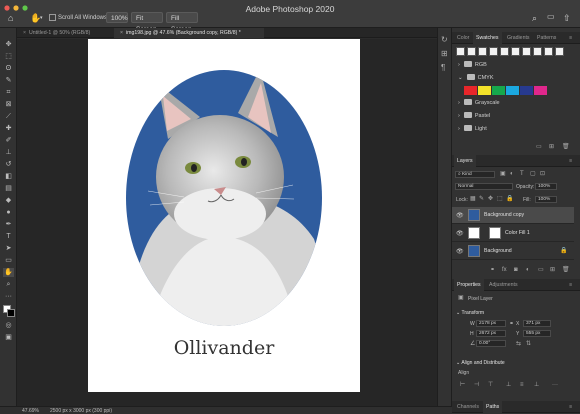  I want to click on swatch-group-rgb: › RGB, so click(472, 65).